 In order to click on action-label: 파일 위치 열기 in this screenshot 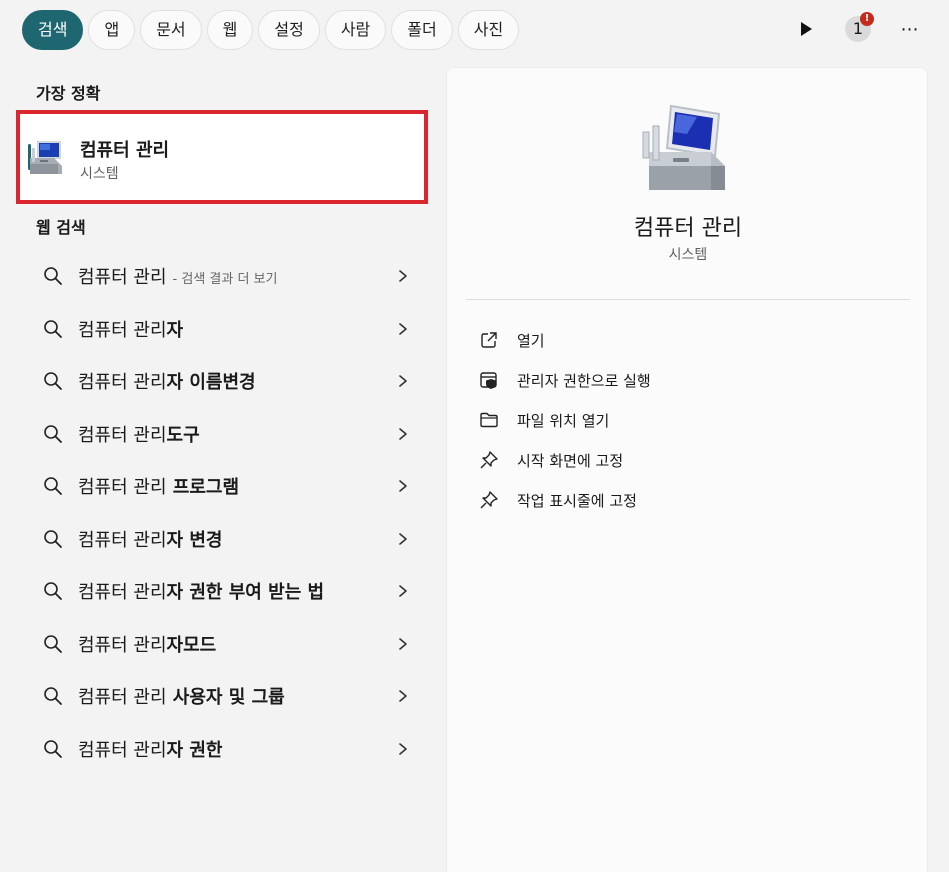, I will do `click(563, 420)`.